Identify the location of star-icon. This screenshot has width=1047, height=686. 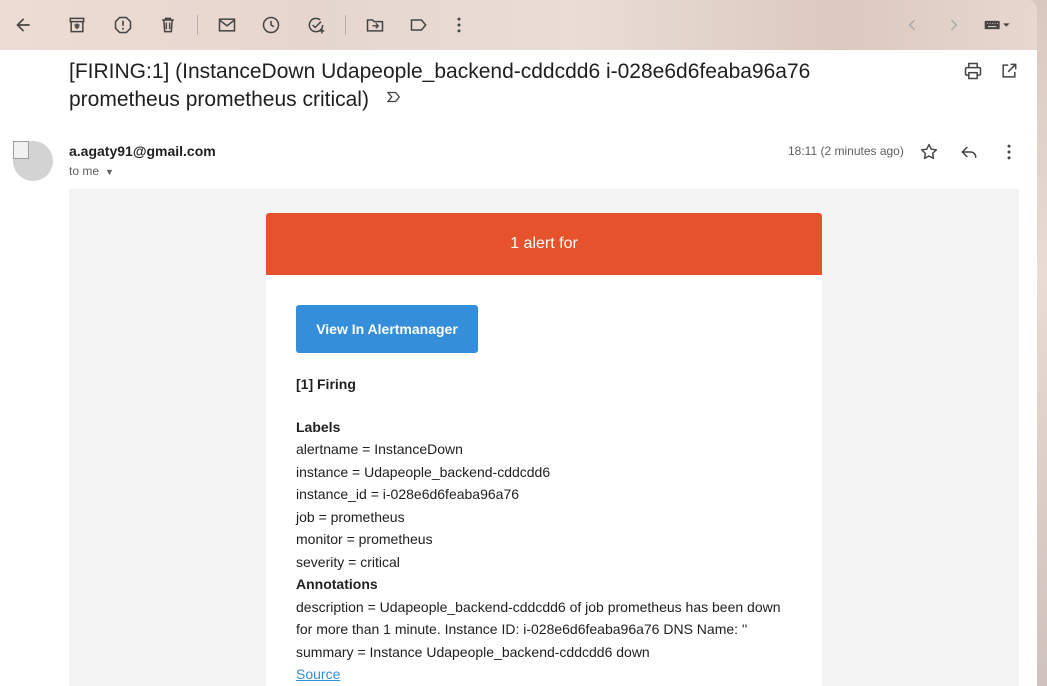
(929, 152).